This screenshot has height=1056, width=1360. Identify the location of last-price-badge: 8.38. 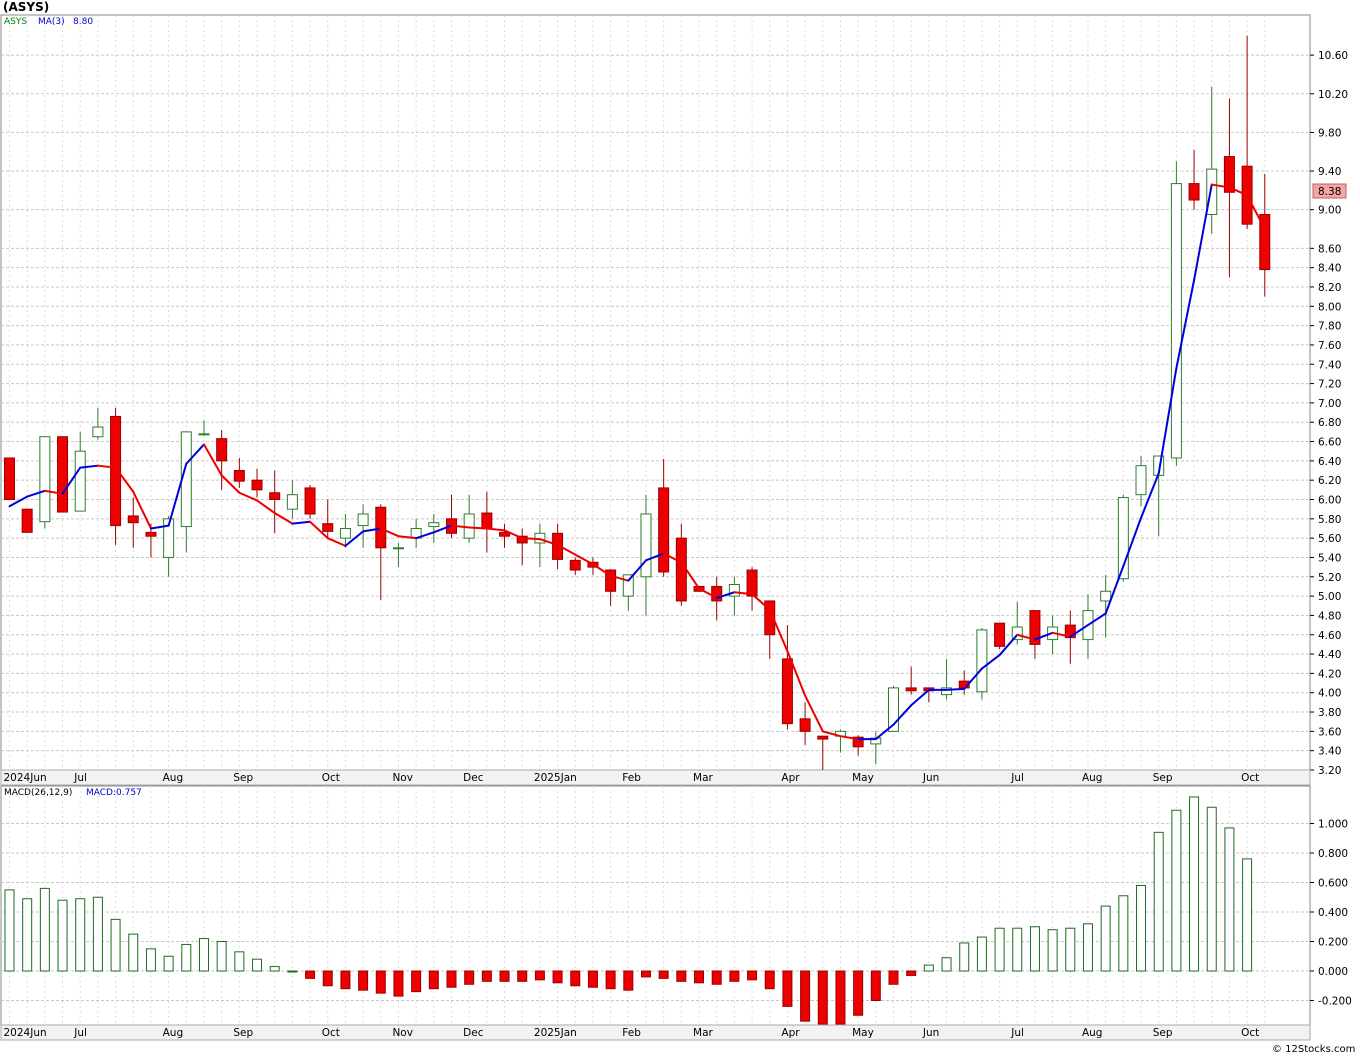
(1329, 191).